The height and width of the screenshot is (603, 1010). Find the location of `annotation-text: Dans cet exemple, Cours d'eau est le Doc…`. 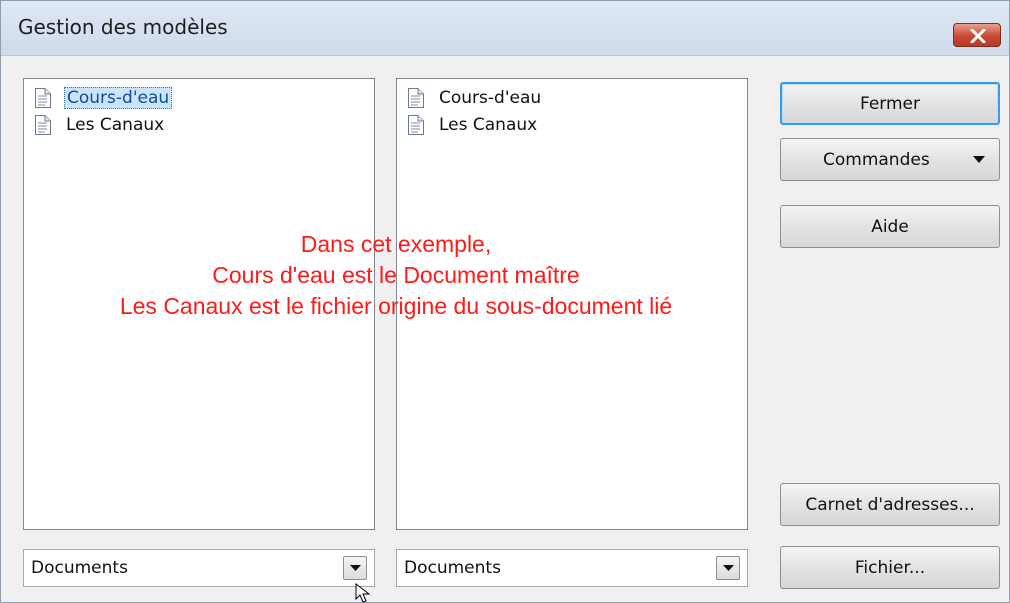

annotation-text: Dans cet exemple, Cours d'eau est le Doc… is located at coordinates (396, 275).